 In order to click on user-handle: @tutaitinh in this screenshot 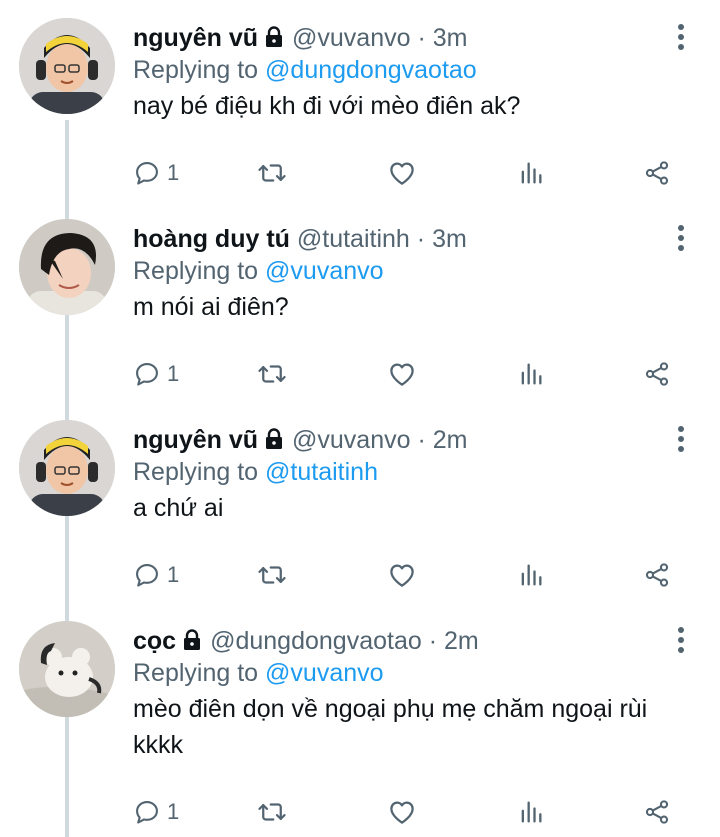, I will do `click(353, 239)`.